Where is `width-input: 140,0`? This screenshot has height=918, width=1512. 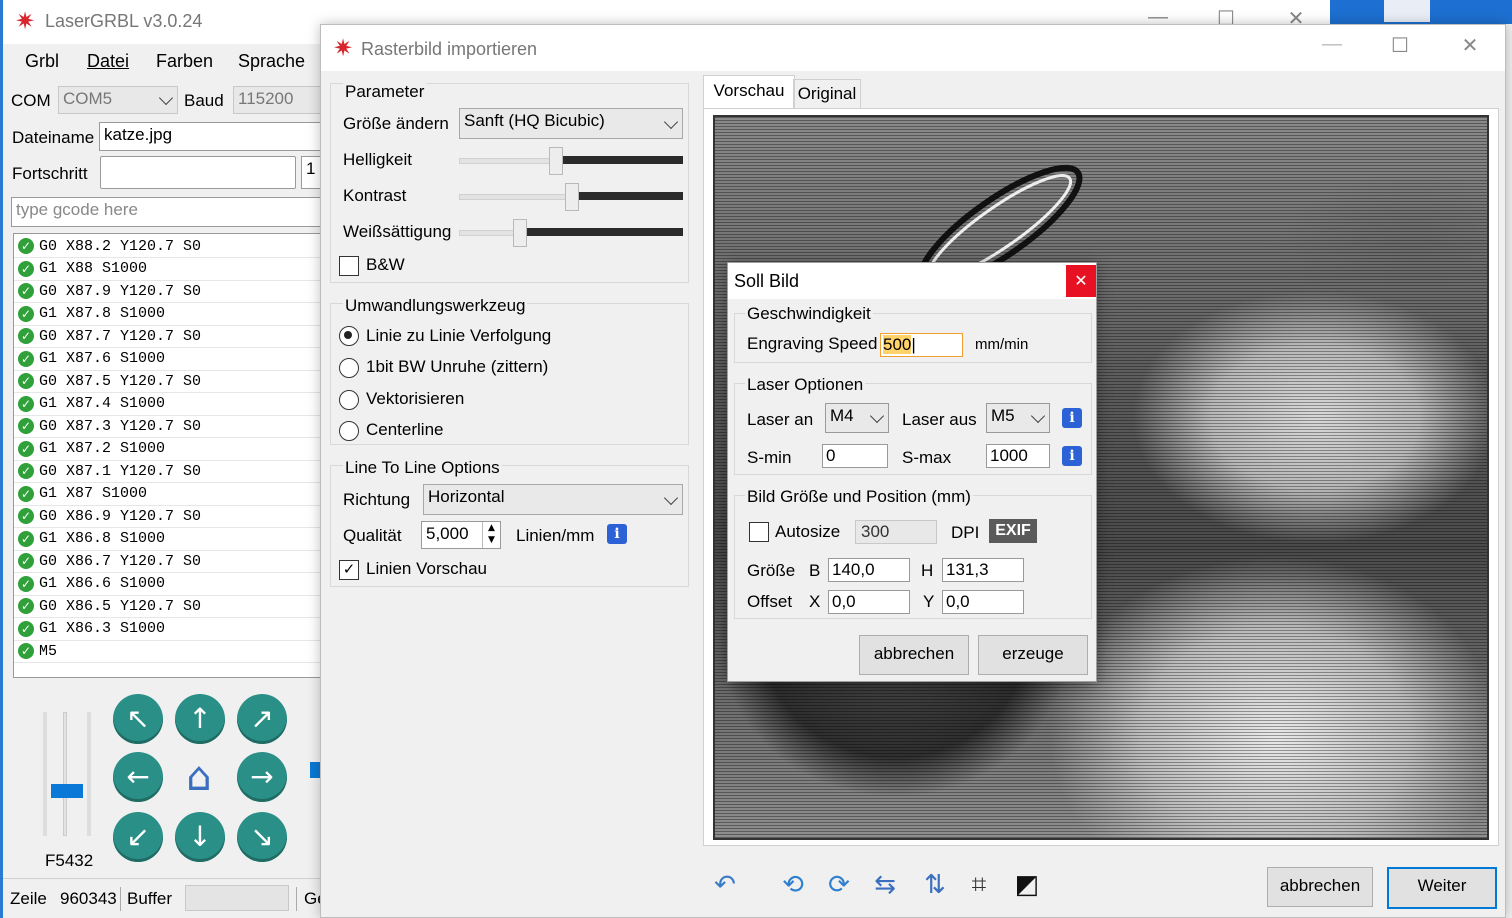
width-input: 140,0 is located at coordinates (869, 570).